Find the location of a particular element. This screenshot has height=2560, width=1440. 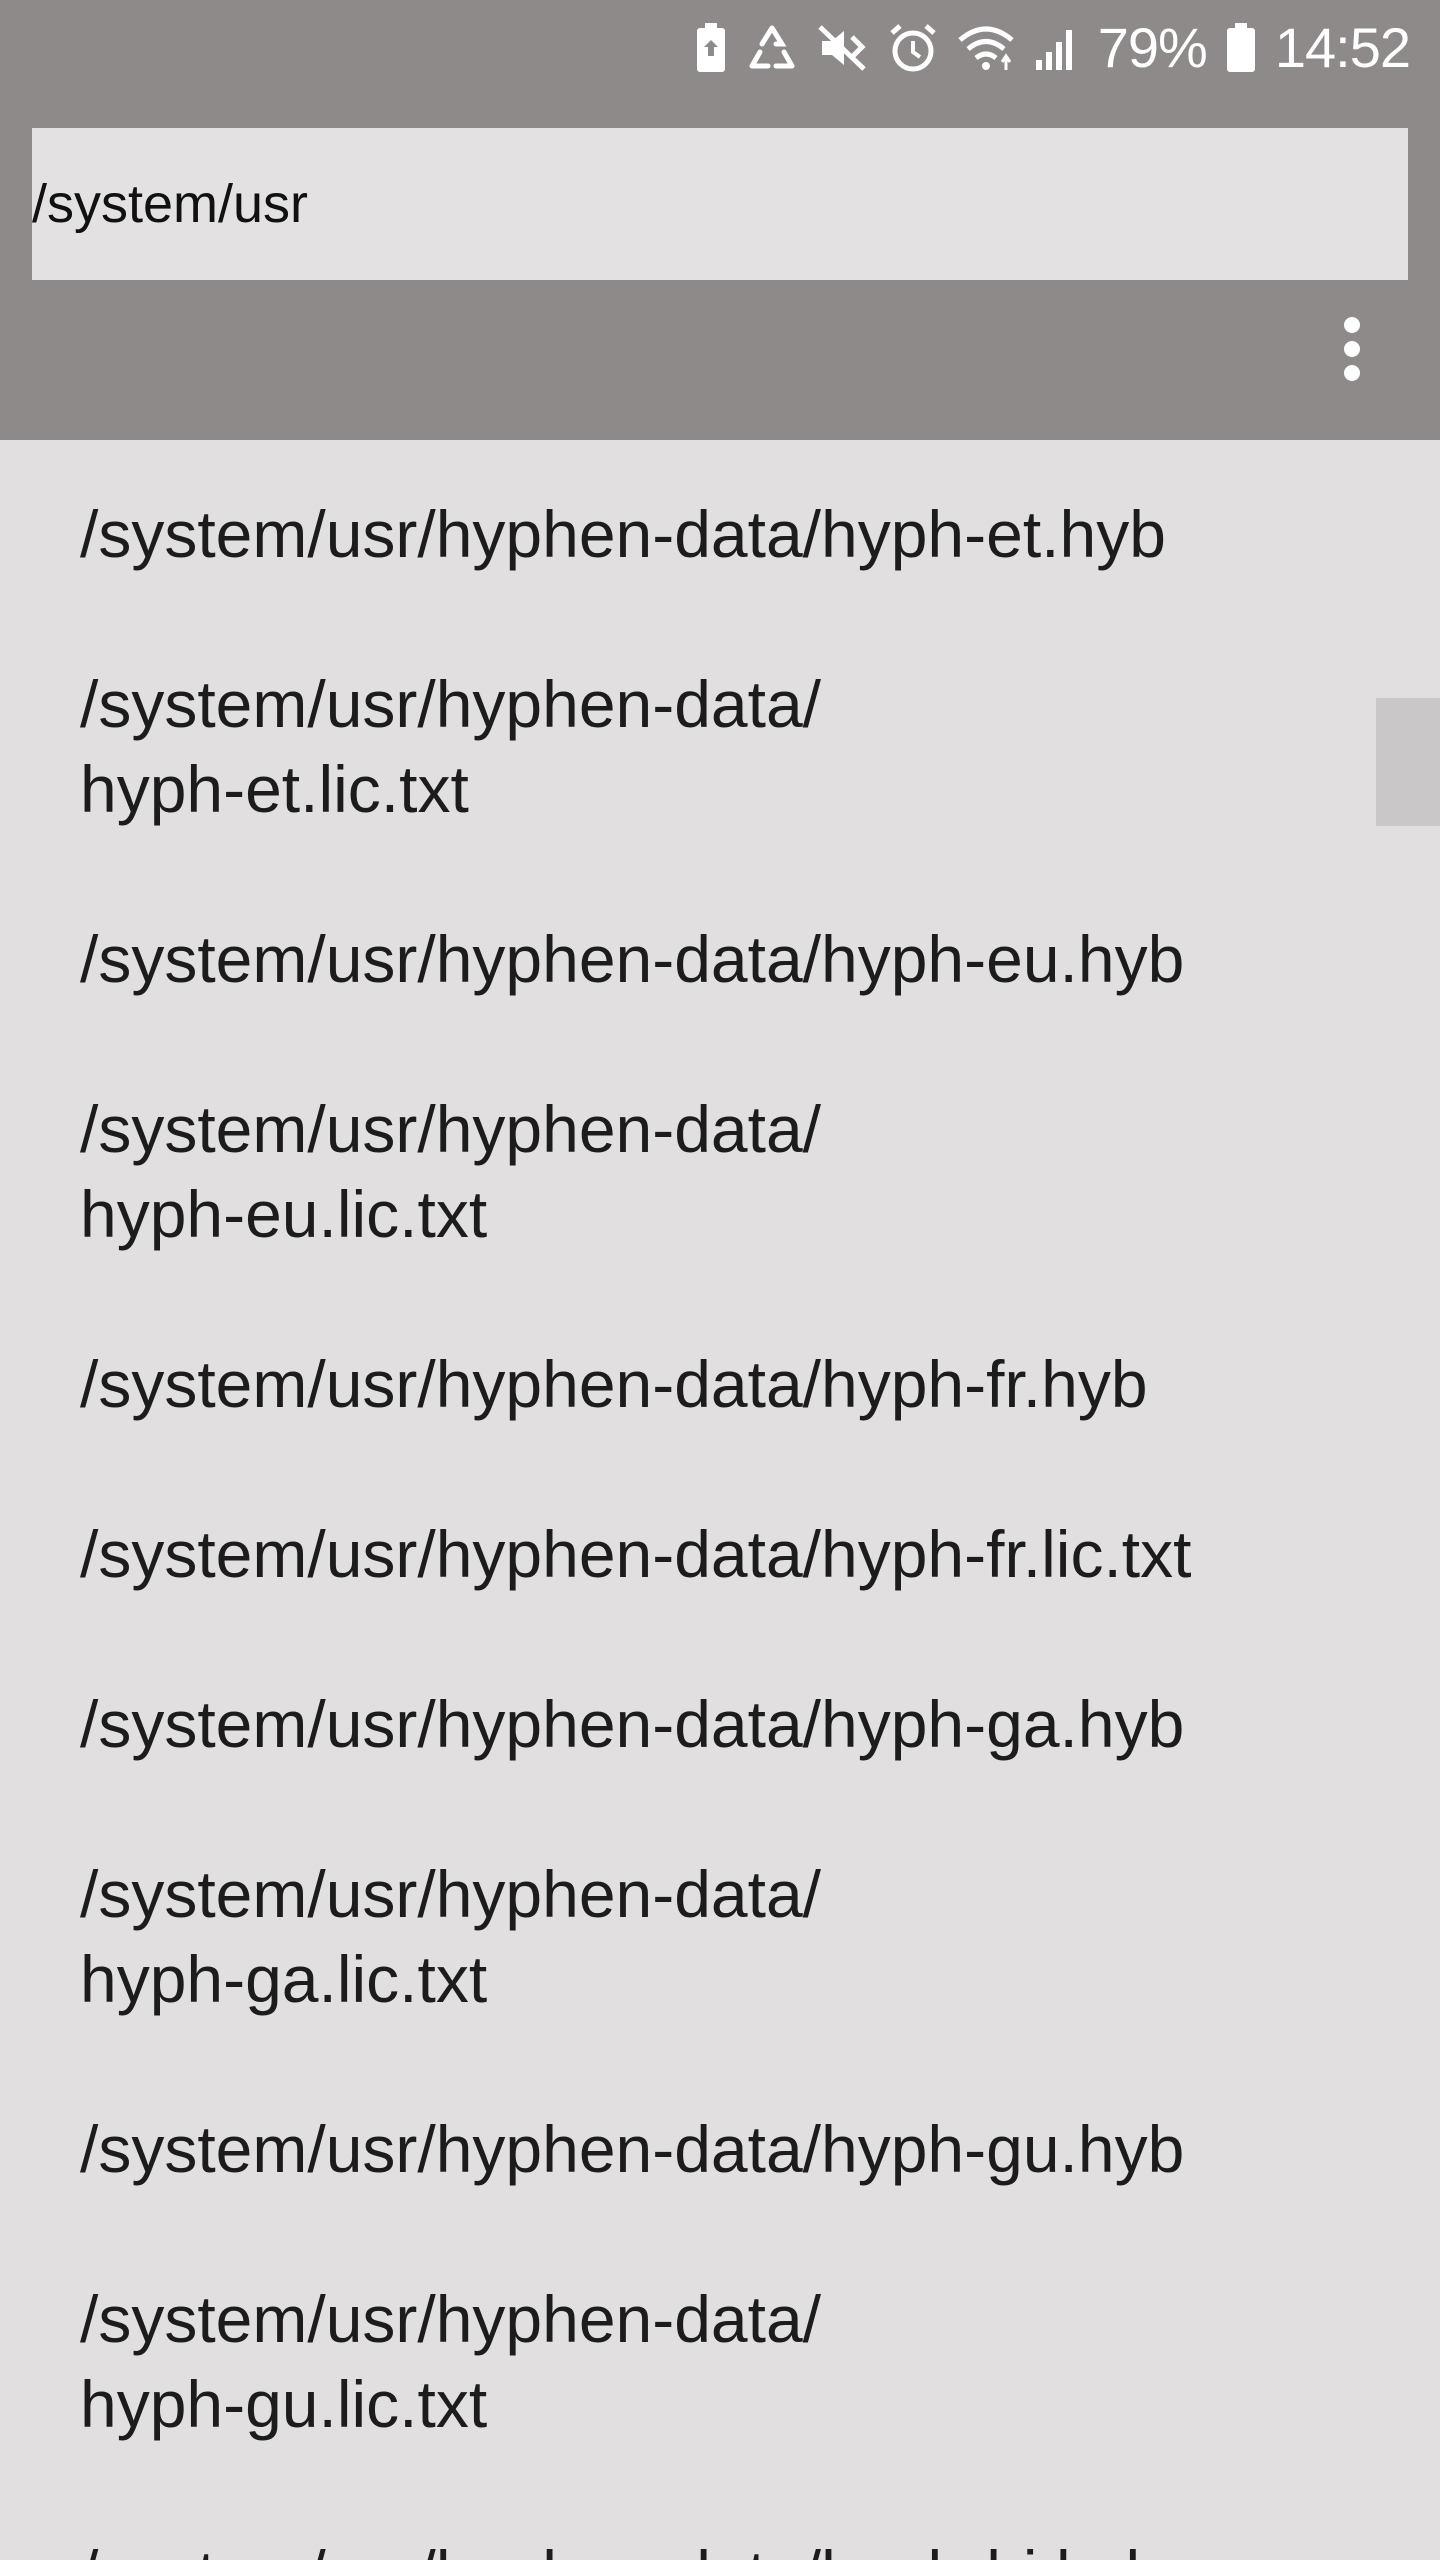

signal-icon is located at coordinates (1057, 48).